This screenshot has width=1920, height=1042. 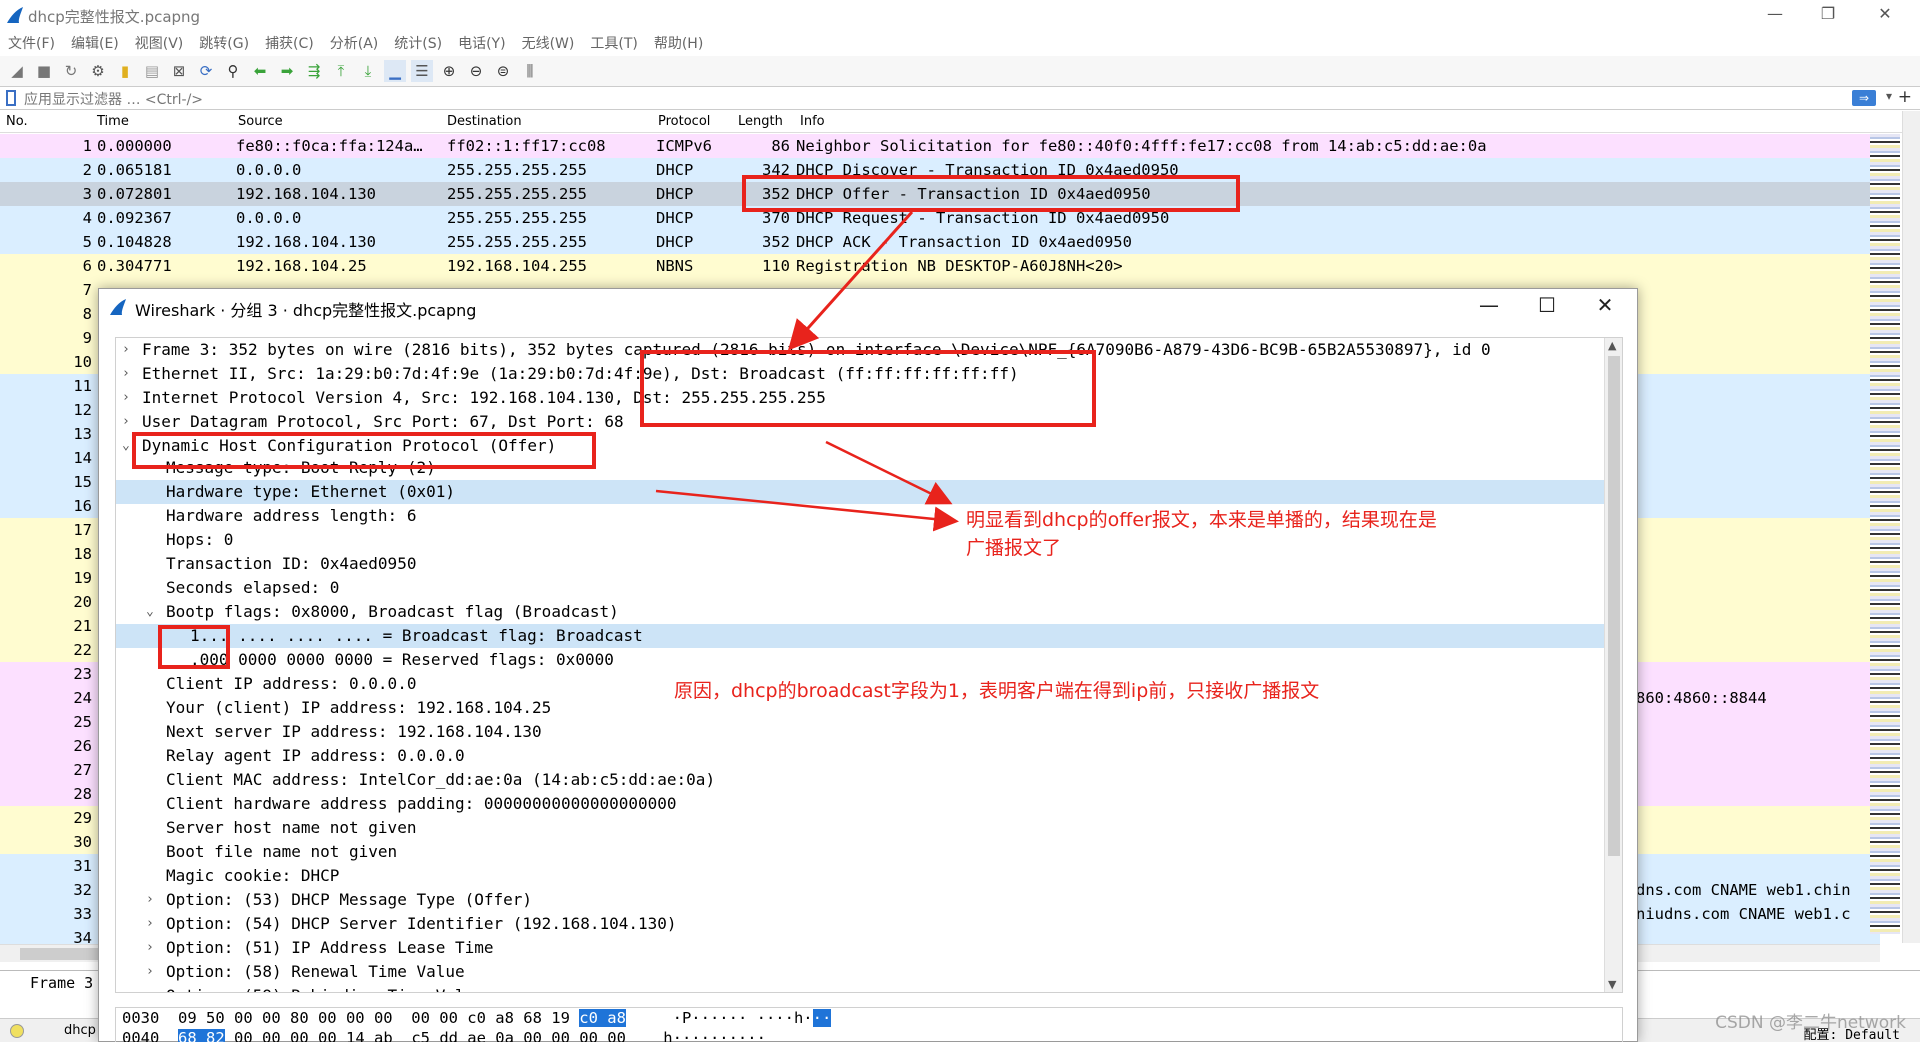 What do you see at coordinates (1489, 305) in the screenshot?
I see `popup-minimize-button: —` at bounding box center [1489, 305].